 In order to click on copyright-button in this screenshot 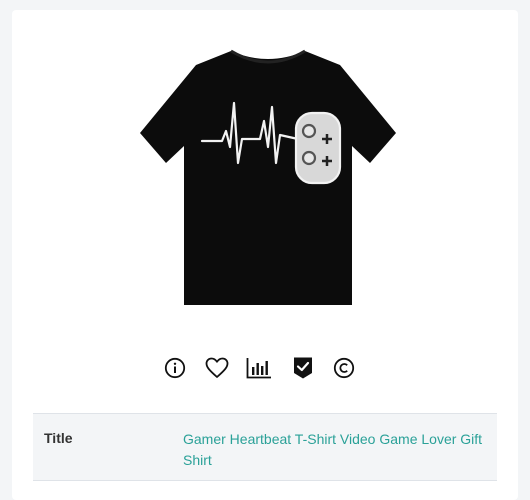, I will do `click(344, 368)`.